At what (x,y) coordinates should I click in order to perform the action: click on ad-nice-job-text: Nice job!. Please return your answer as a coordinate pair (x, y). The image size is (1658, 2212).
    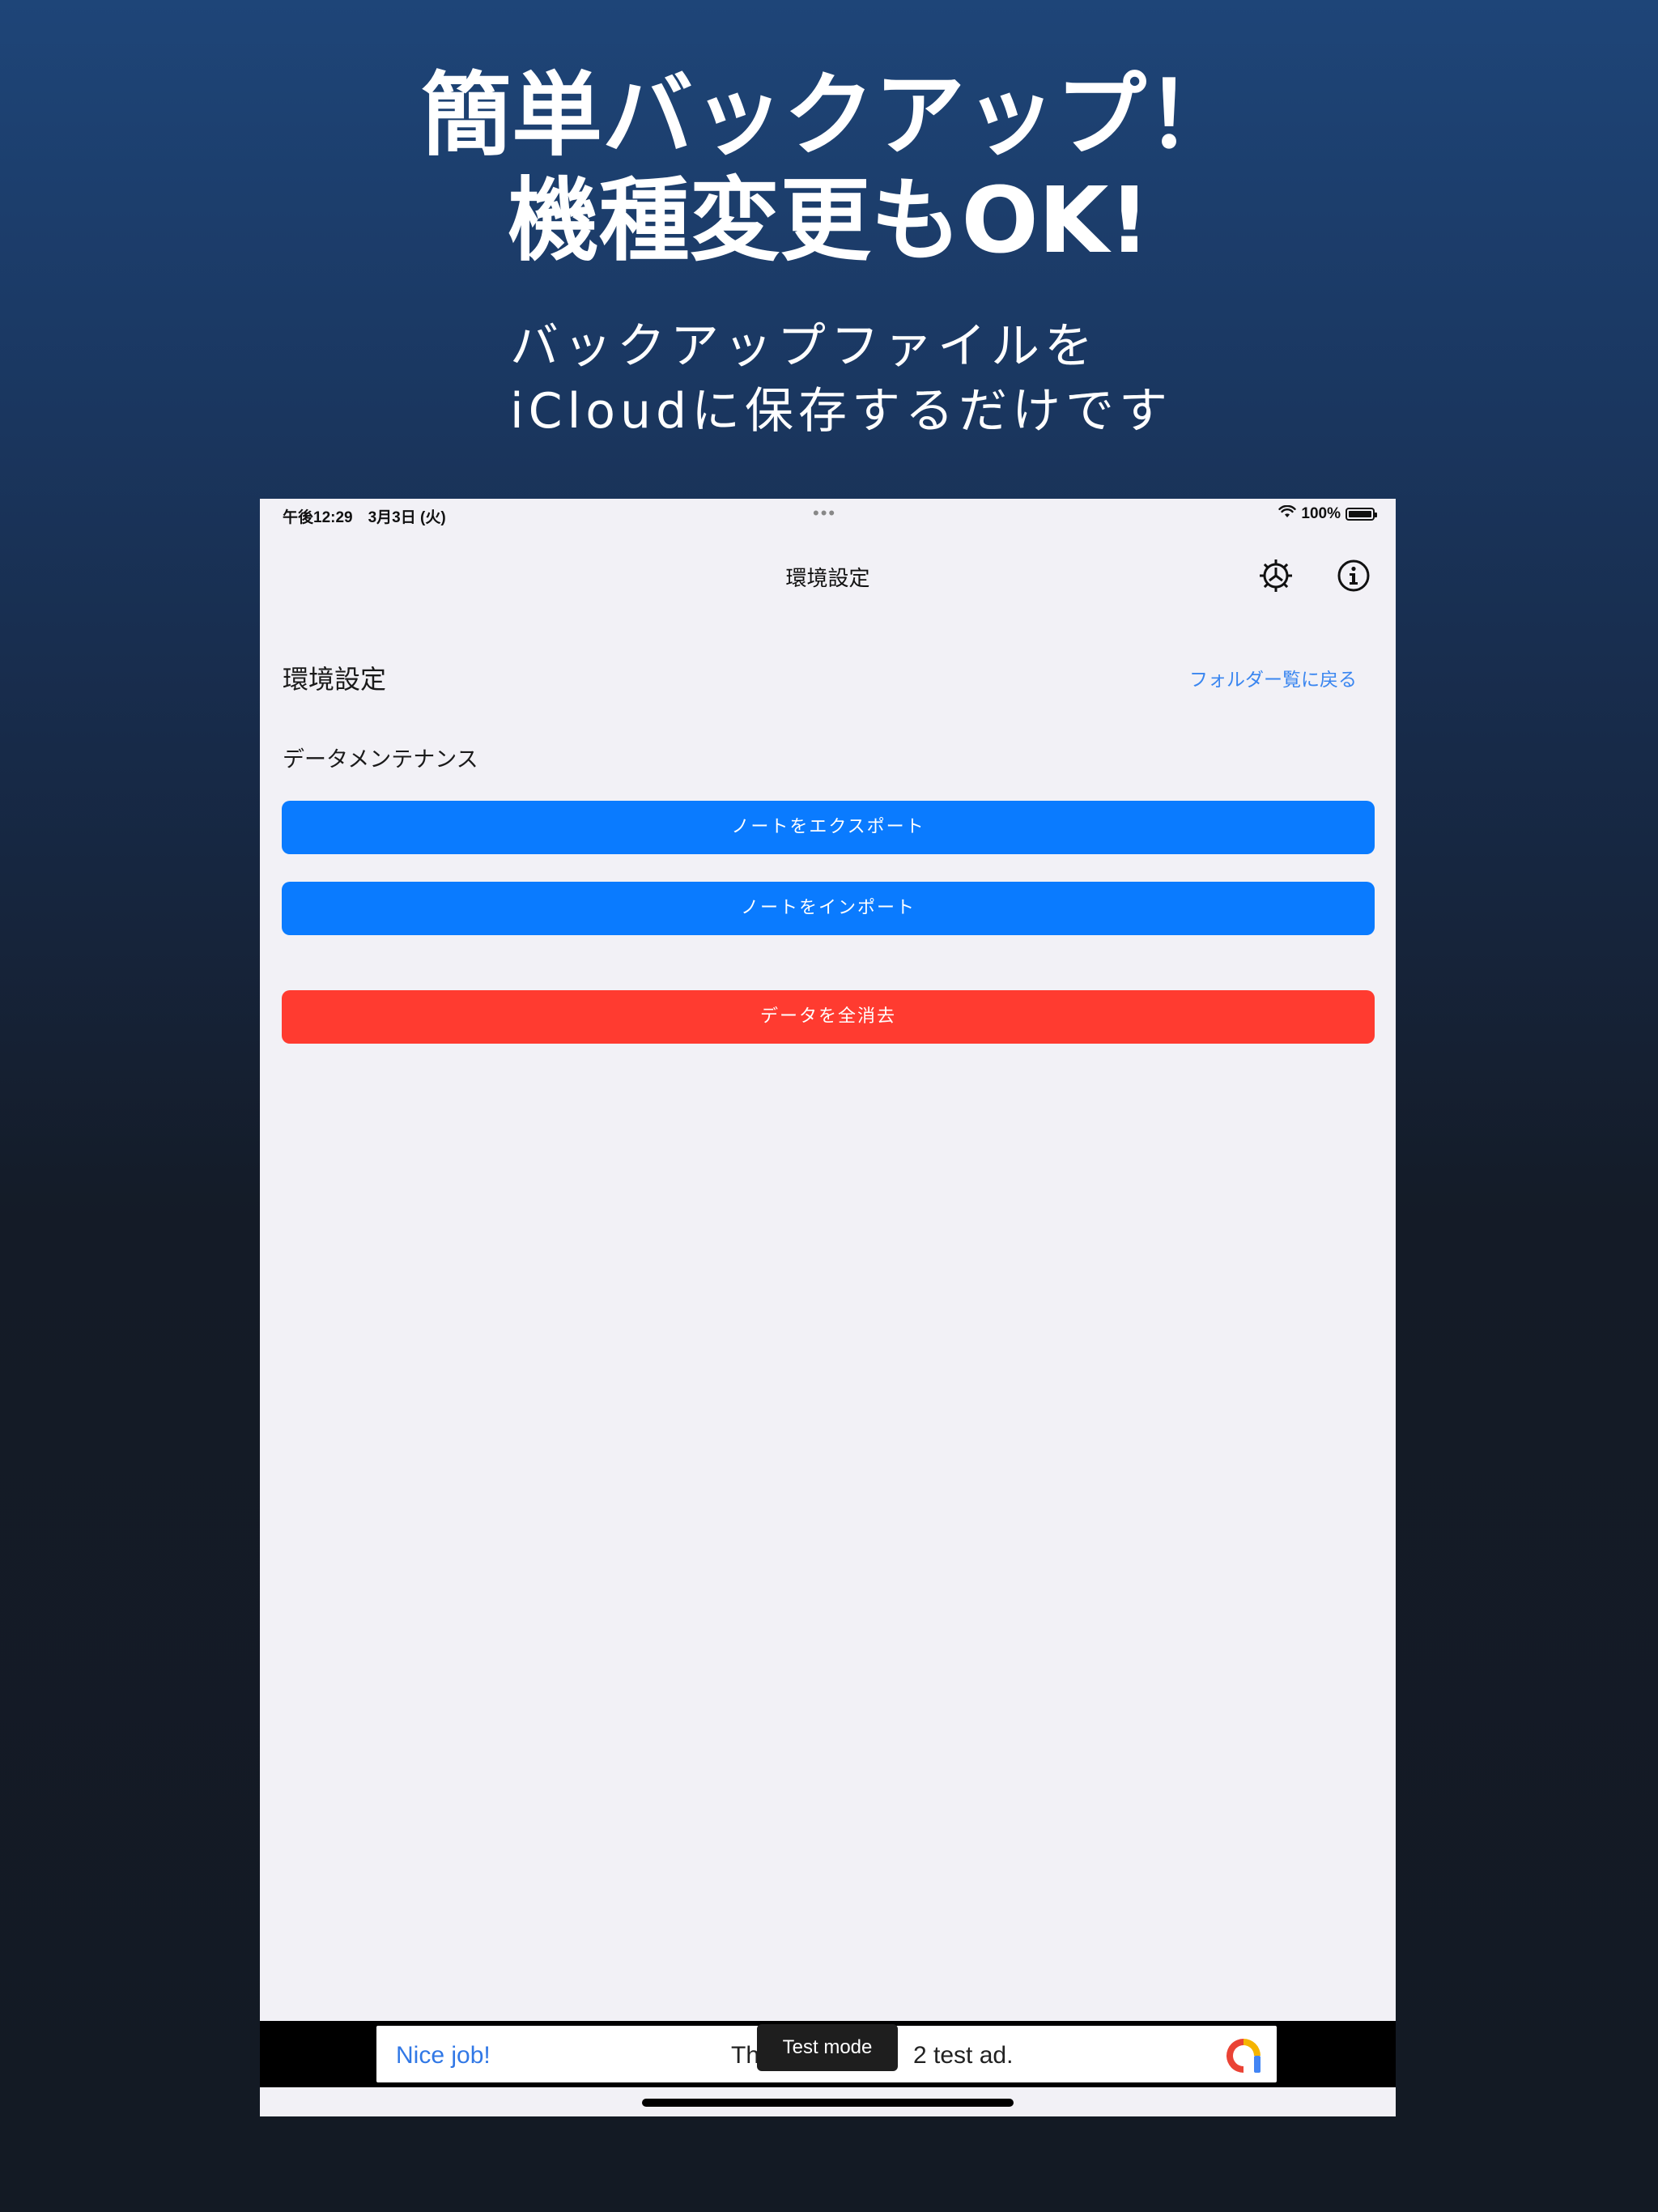
    Looking at the image, I should click on (443, 2055).